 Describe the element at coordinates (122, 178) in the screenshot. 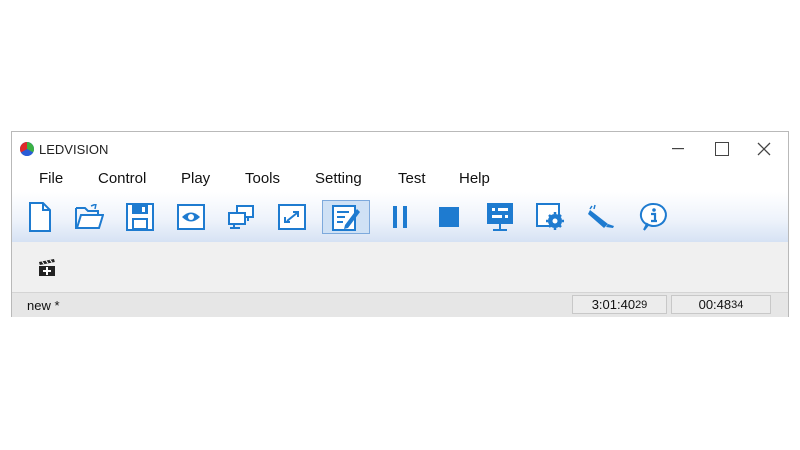

I see `menu-control: Control` at that location.